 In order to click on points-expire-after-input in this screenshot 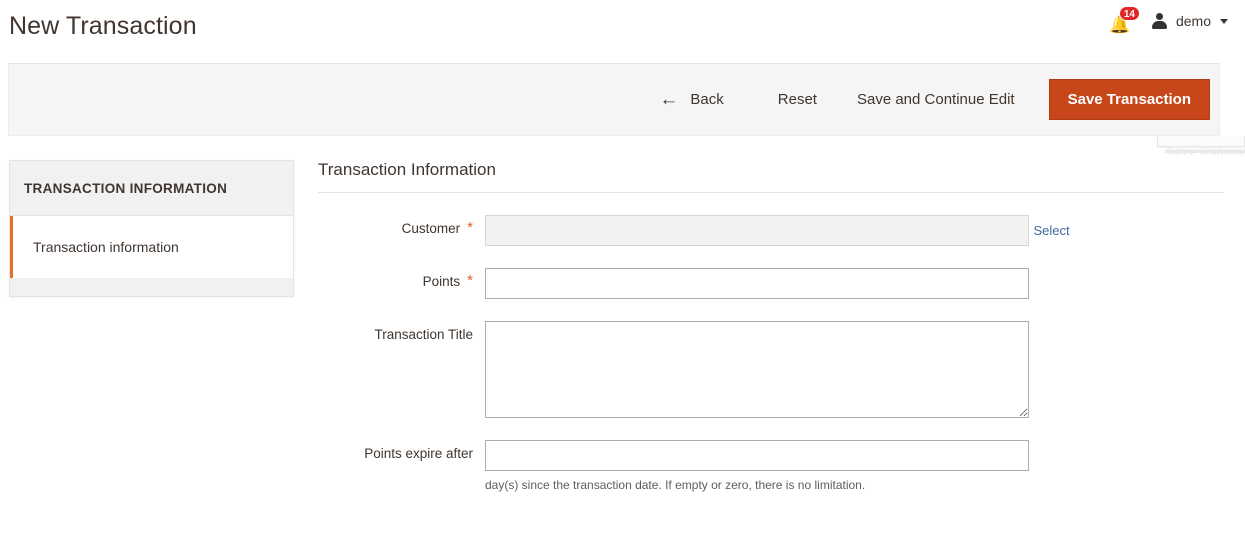, I will do `click(757, 455)`.